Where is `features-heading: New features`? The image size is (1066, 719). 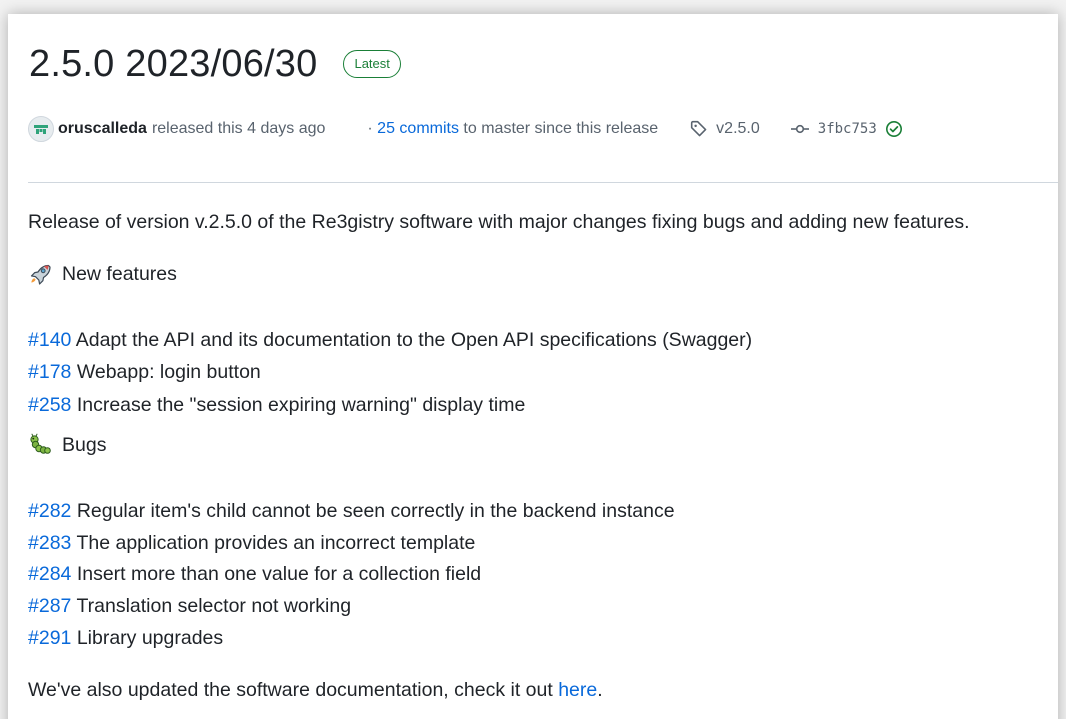
features-heading: New features is located at coordinates (102, 274).